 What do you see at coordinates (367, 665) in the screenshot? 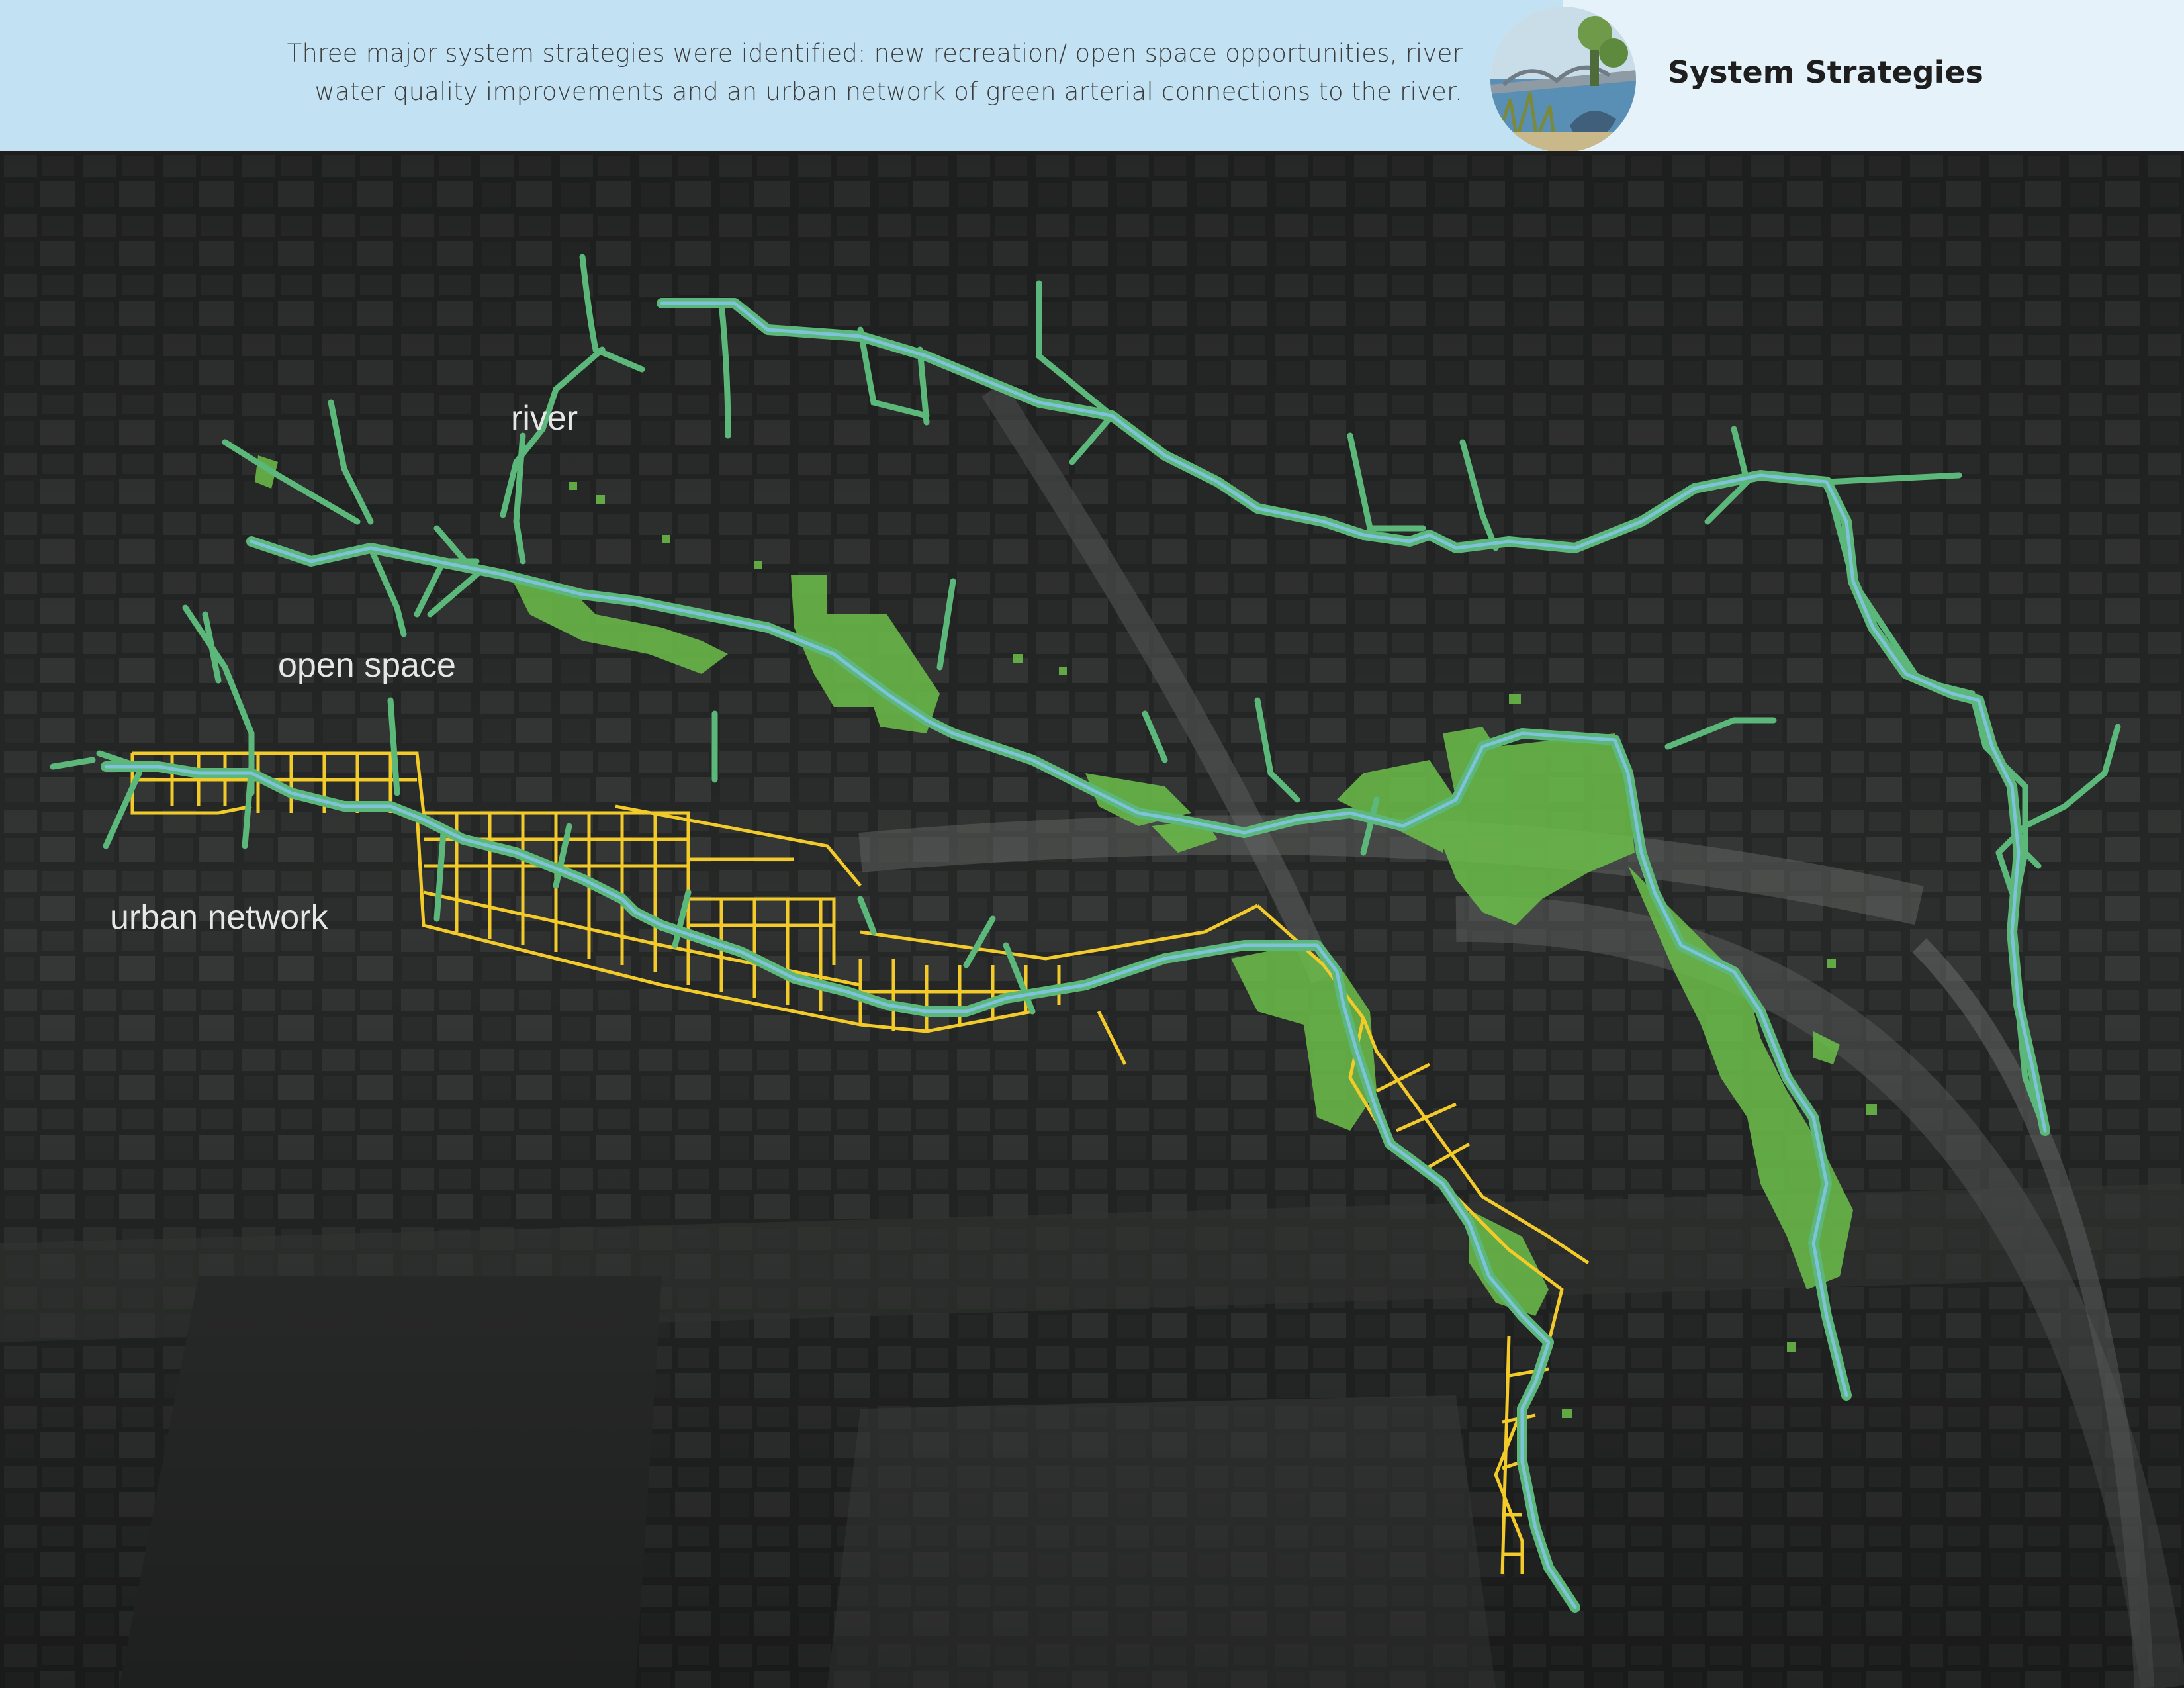
I see `open-space-label: open space` at bounding box center [367, 665].